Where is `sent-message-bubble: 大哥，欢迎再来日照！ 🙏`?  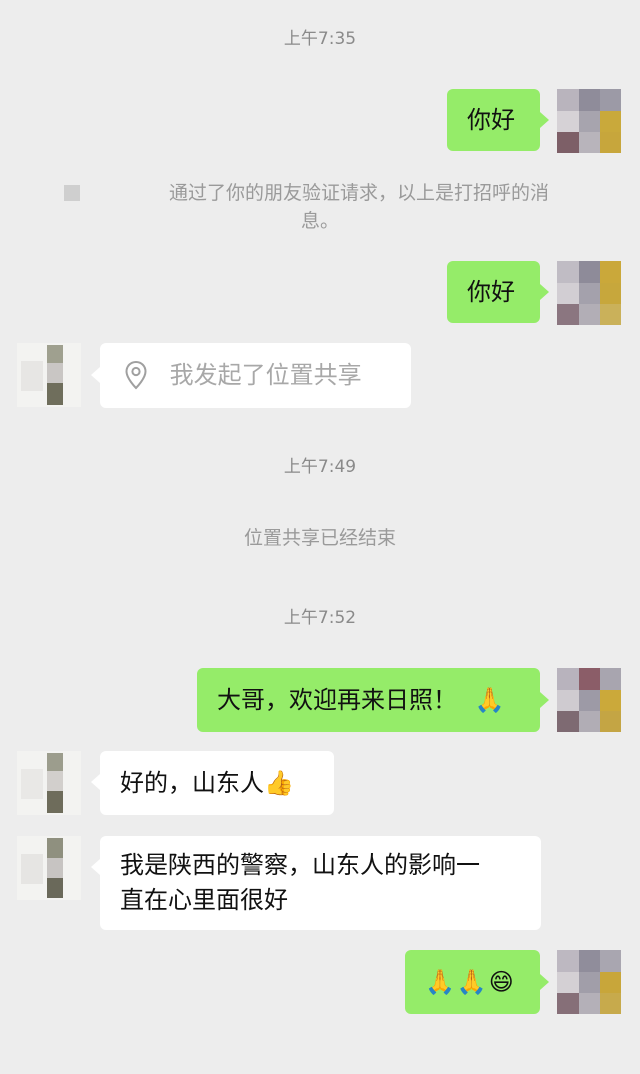 sent-message-bubble: 大哥，欢迎再来日照！ 🙏 is located at coordinates (368, 700).